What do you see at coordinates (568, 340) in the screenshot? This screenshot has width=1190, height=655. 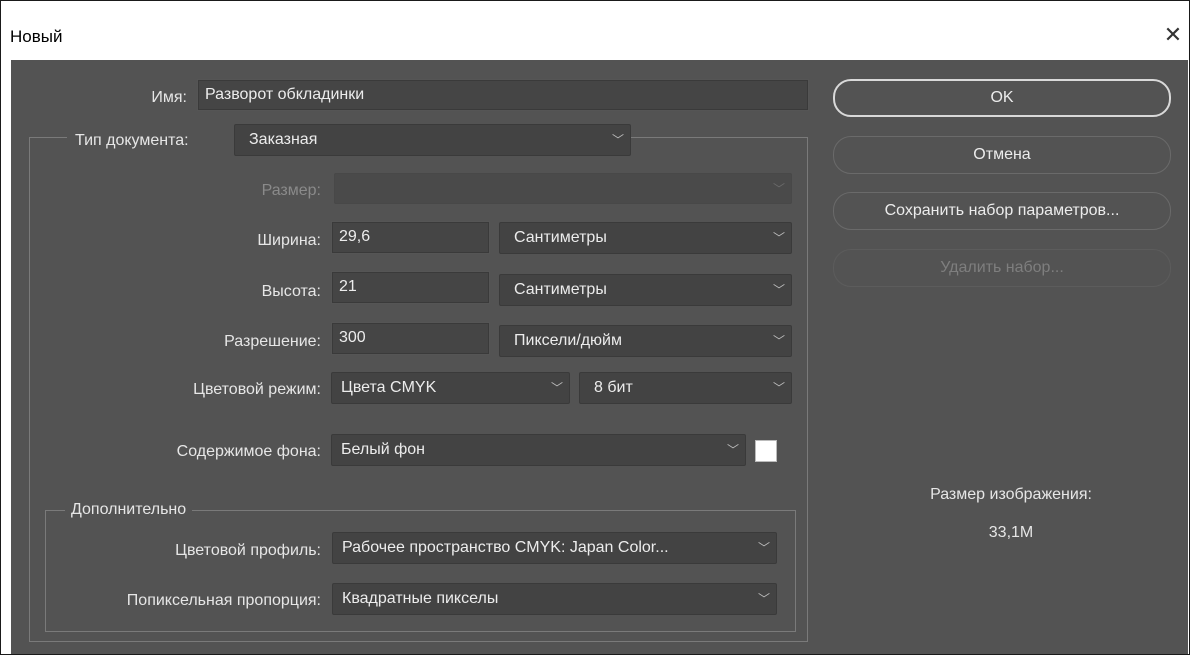 I see `resolution-unit-value: Пиксели/дюйм` at bounding box center [568, 340].